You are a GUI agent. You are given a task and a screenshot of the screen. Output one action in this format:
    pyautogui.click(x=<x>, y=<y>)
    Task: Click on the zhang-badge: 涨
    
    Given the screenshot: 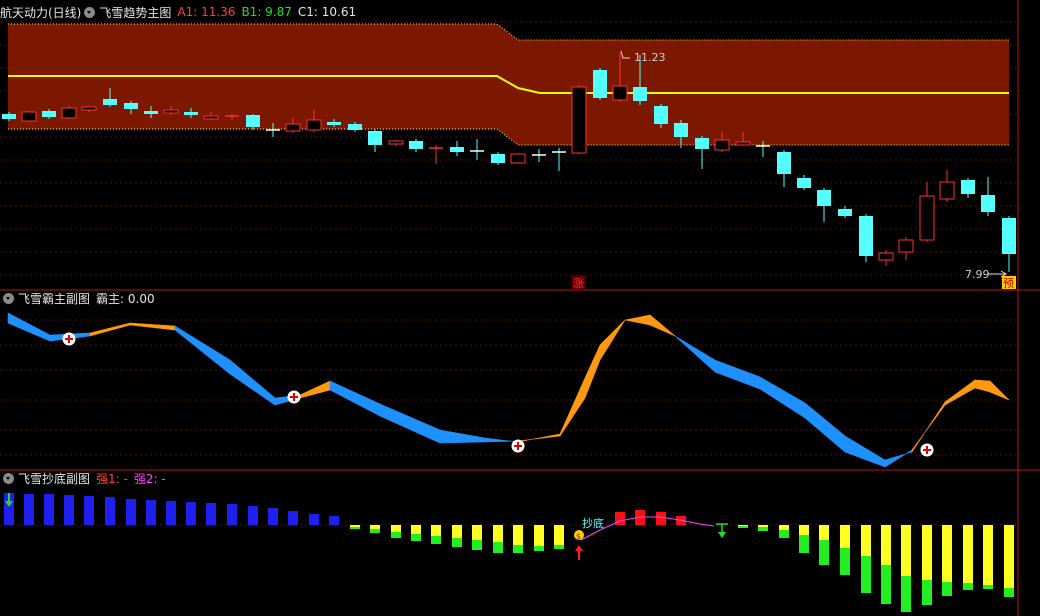 What is the action you would take?
    pyautogui.click(x=578, y=283)
    